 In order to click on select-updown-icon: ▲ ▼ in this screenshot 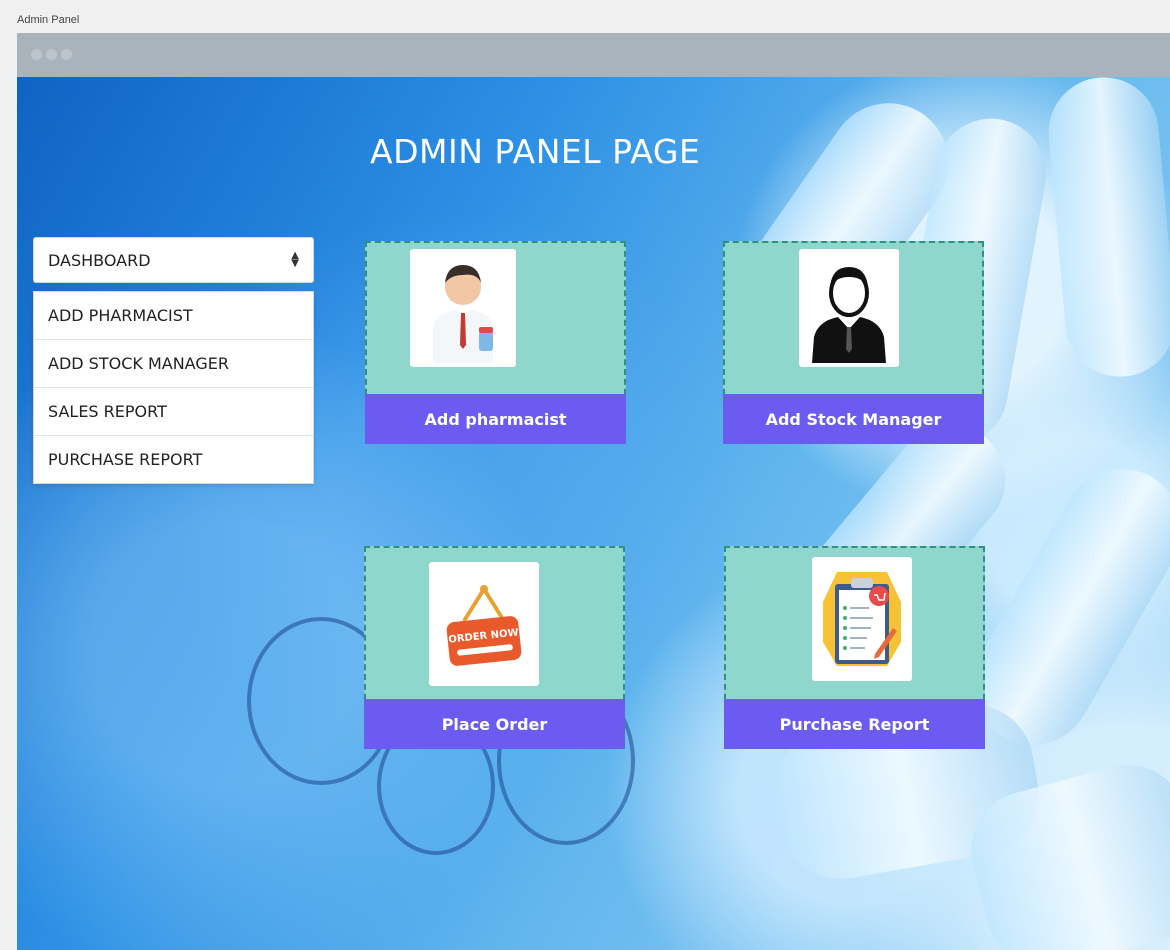, I will do `click(295, 259)`.